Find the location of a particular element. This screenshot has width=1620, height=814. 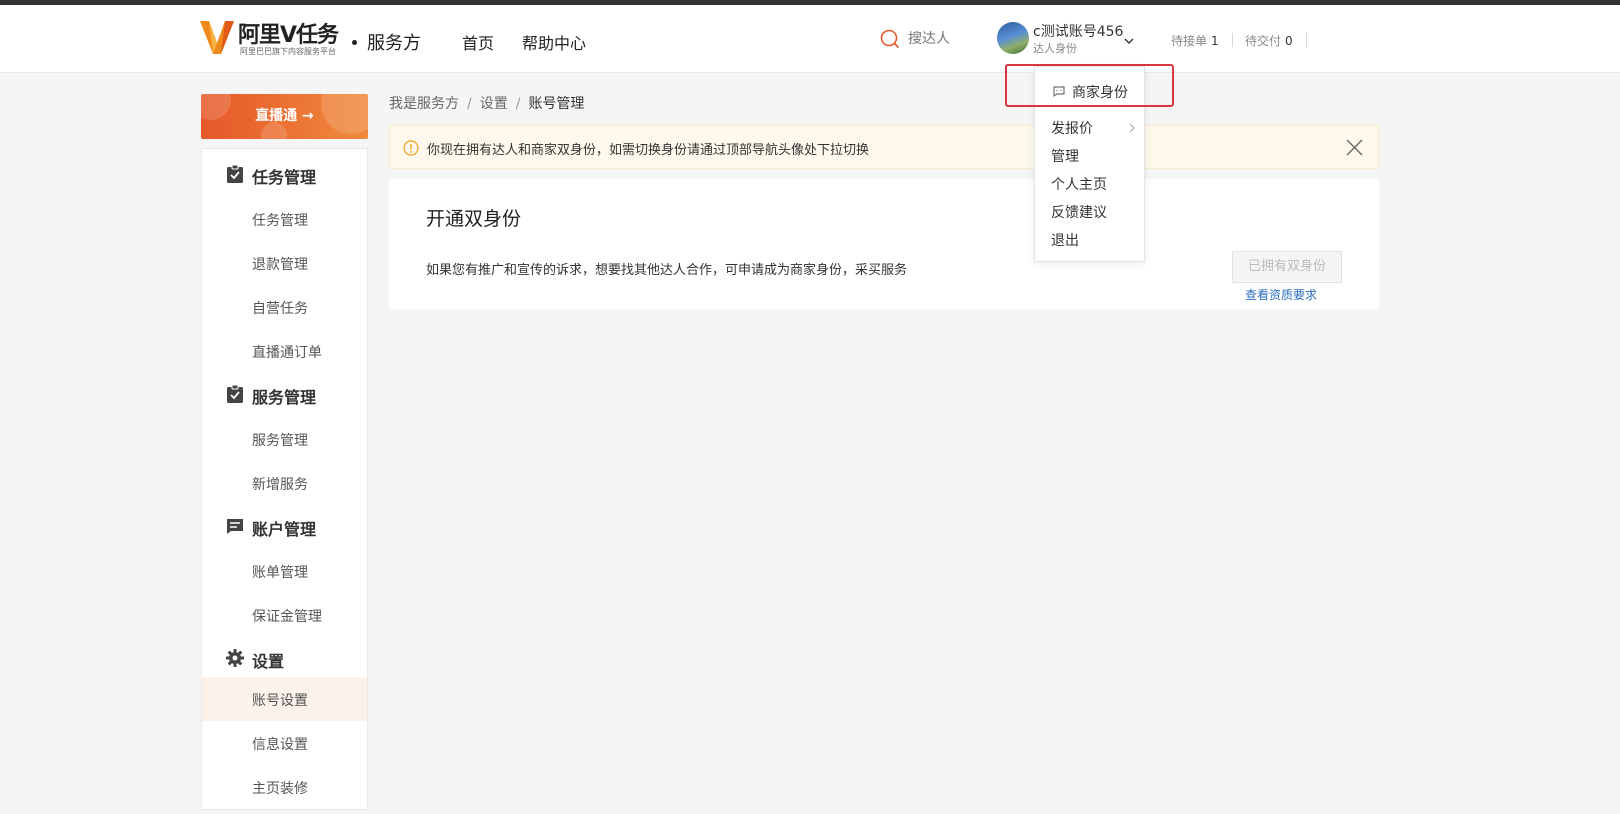

search-icon is located at coordinates (890, 39).